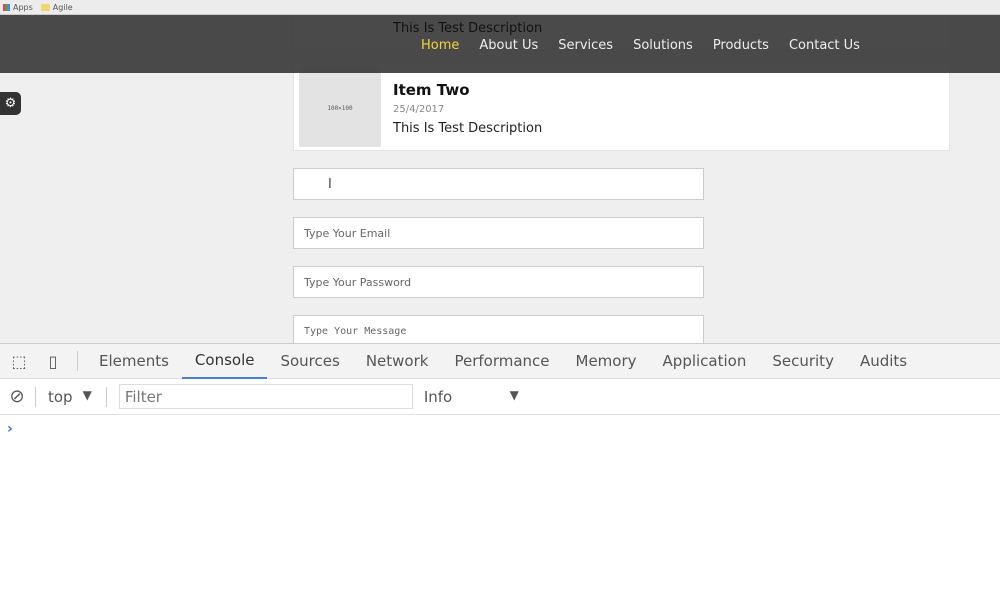 Image resolution: width=1000 pixels, height=600 pixels. I want to click on inspect-element-icon: ⬚, so click(19, 361).